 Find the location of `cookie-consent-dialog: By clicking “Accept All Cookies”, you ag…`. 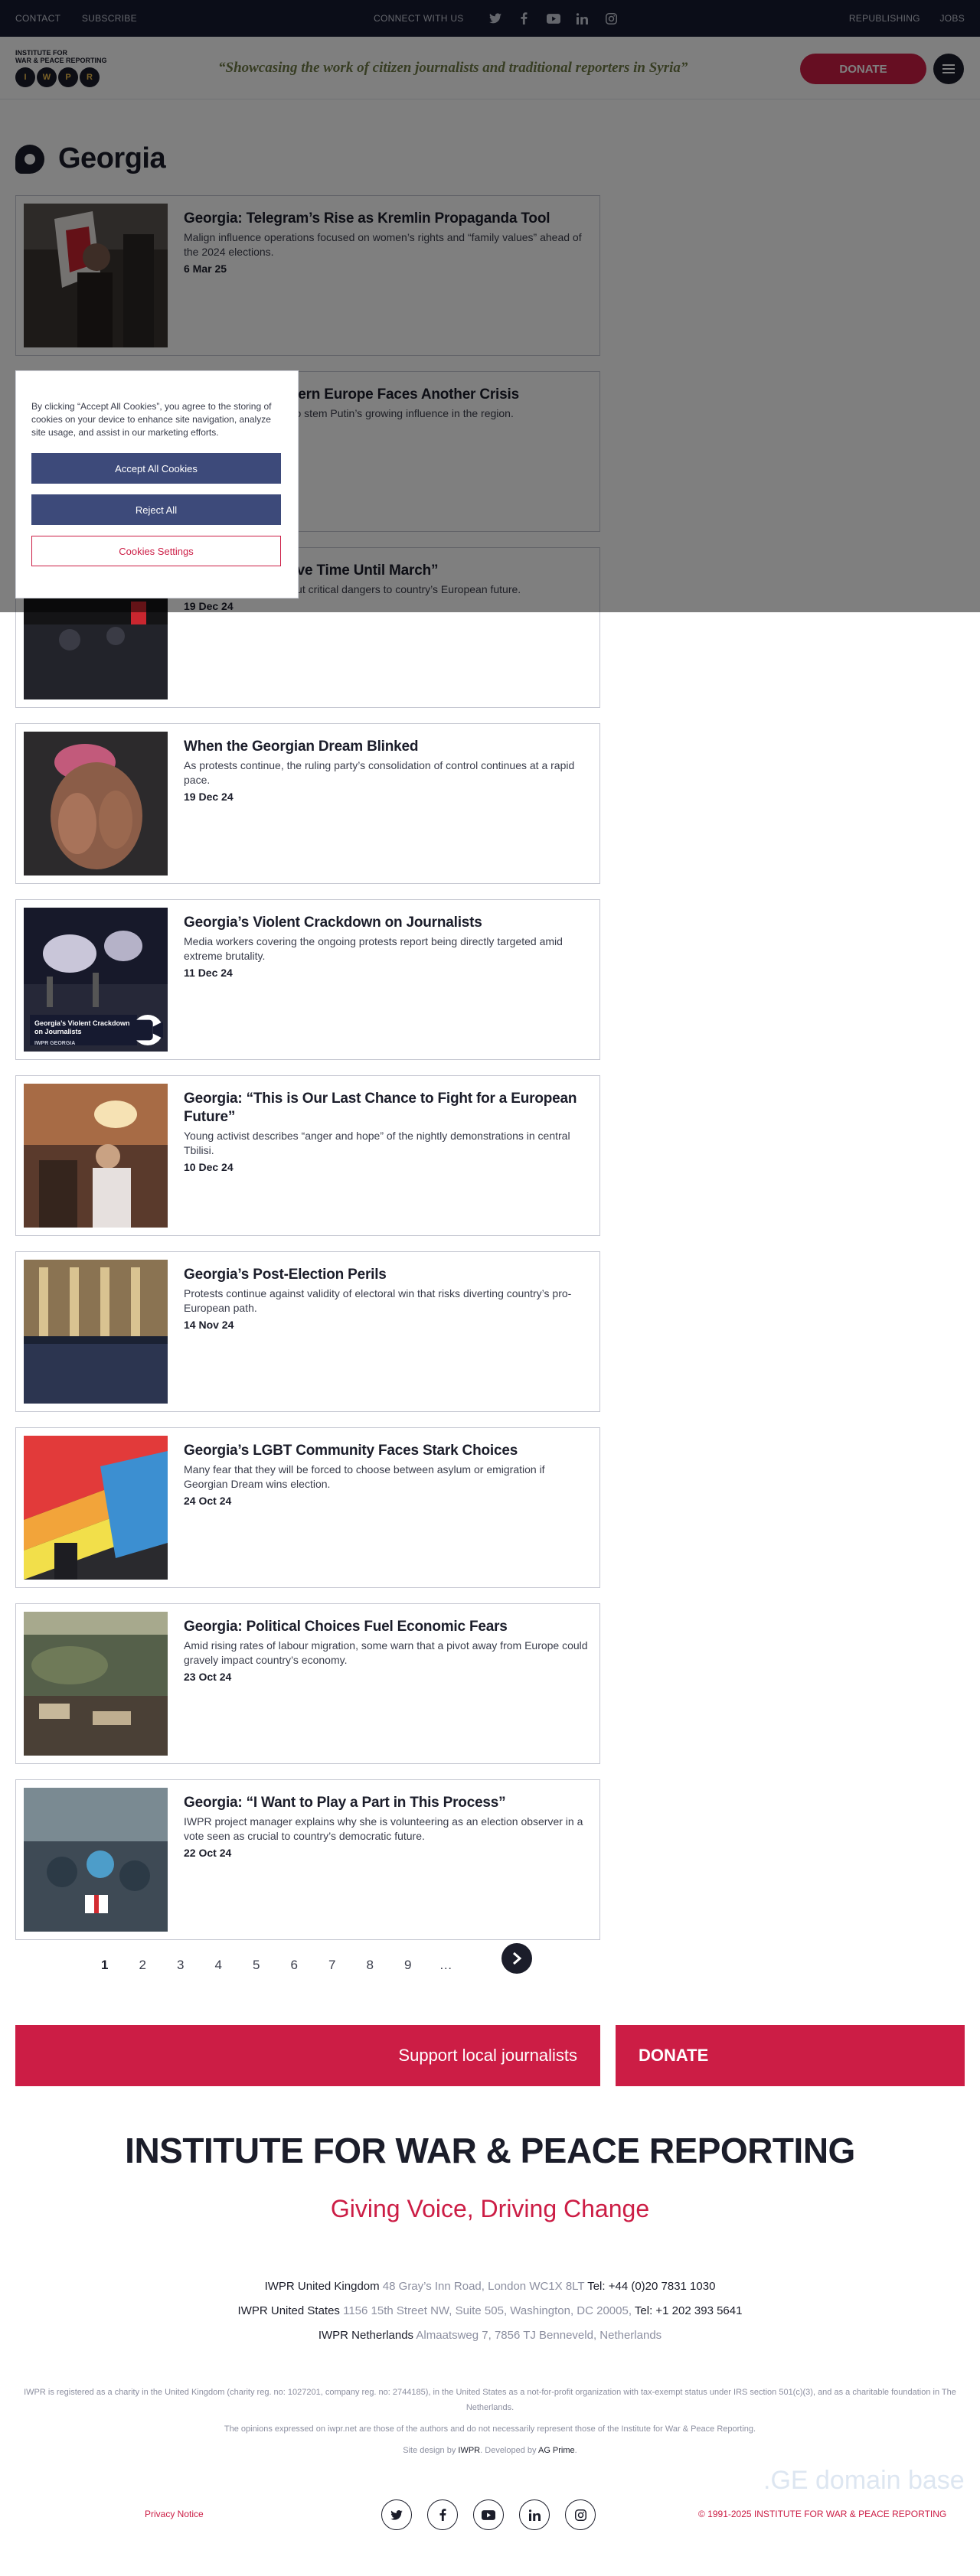

cookie-consent-dialog: By clicking “Accept All Cookies”, you ag… is located at coordinates (157, 484).